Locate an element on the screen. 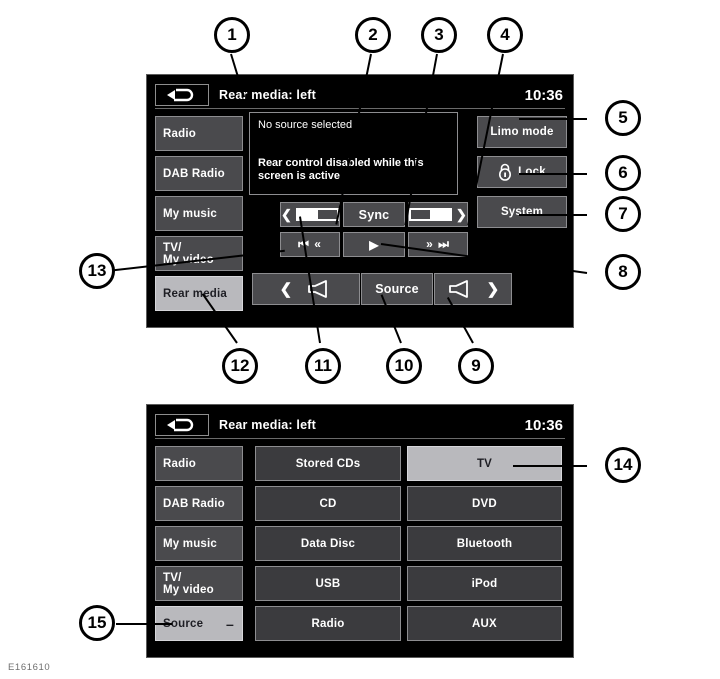 This screenshot has height=679, width=720. callout-number: 7 is located at coordinates (623, 213).